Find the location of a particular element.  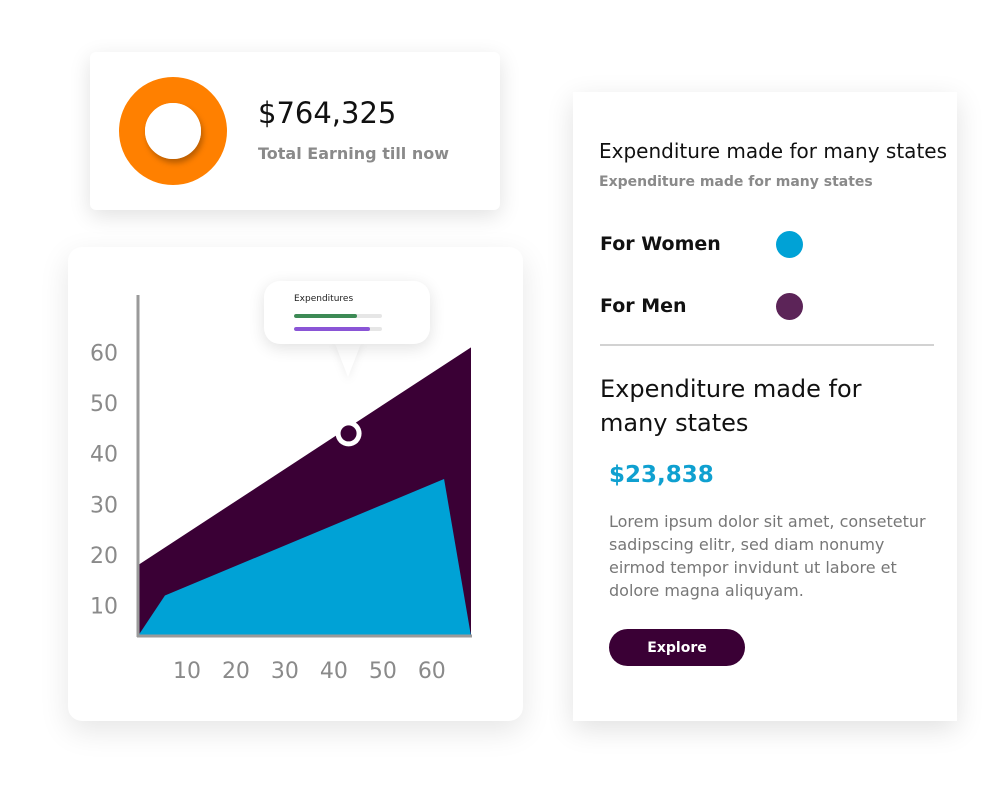

y-tick-label: 60 is located at coordinates (104, 353).